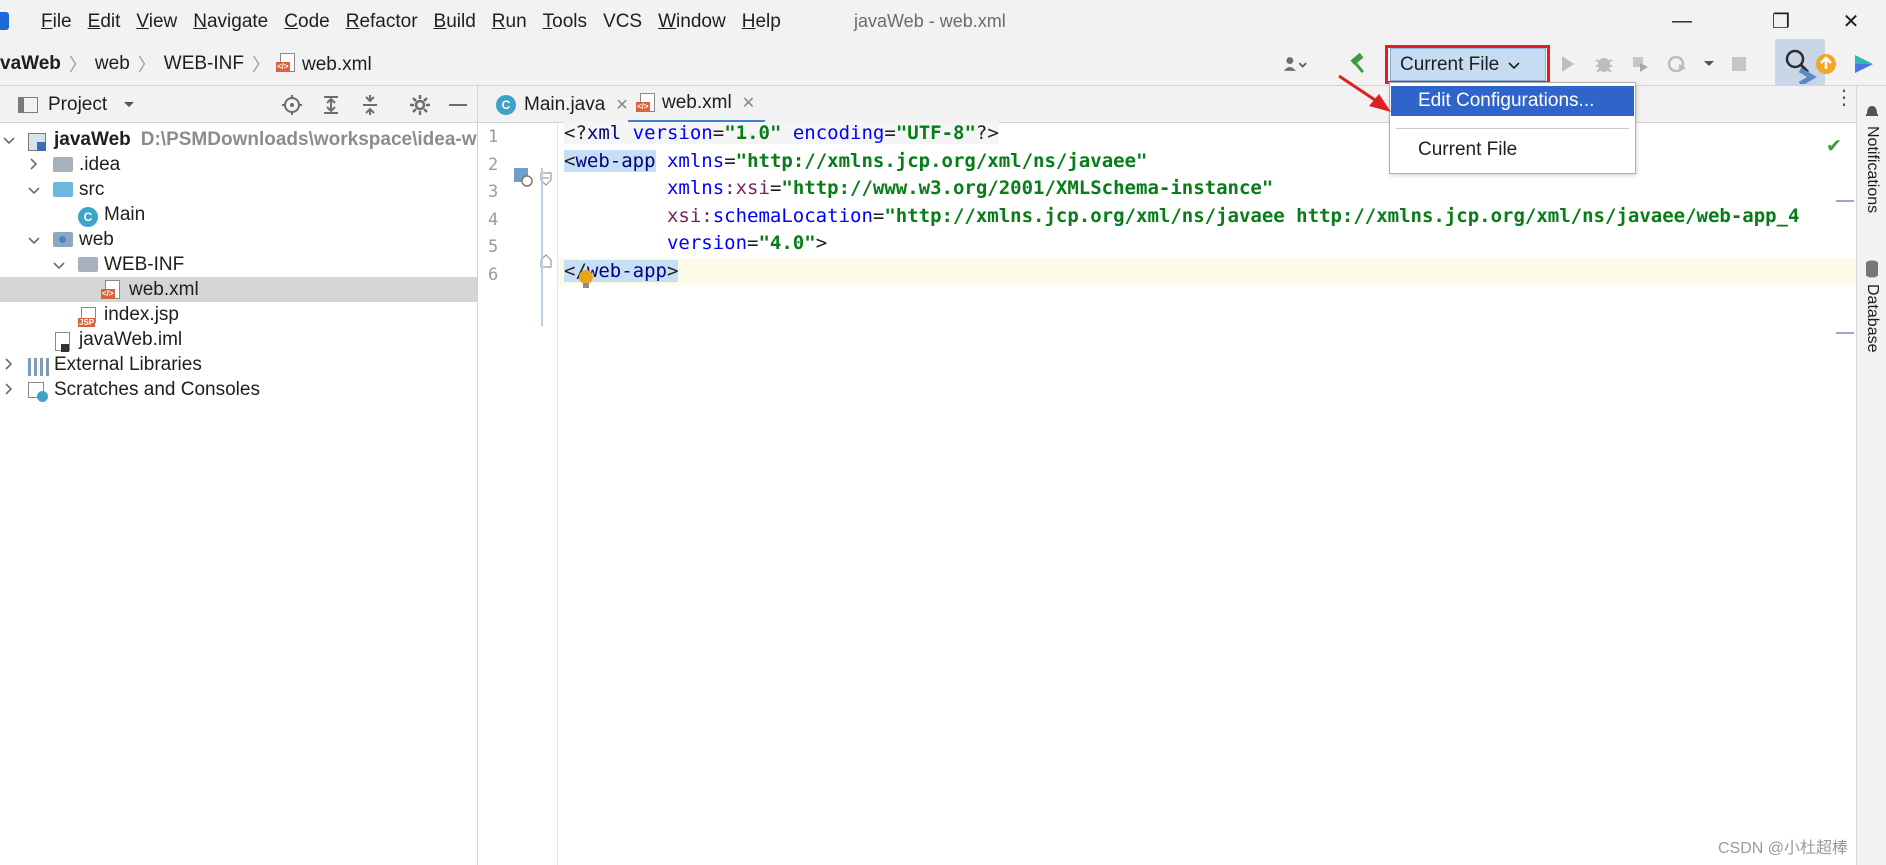 This screenshot has width=1886, height=865. Describe the element at coordinates (1207, 134) in the screenshot. I see `code-line: <?xml version="1.0" encoding="UTF-8"?>` at that location.